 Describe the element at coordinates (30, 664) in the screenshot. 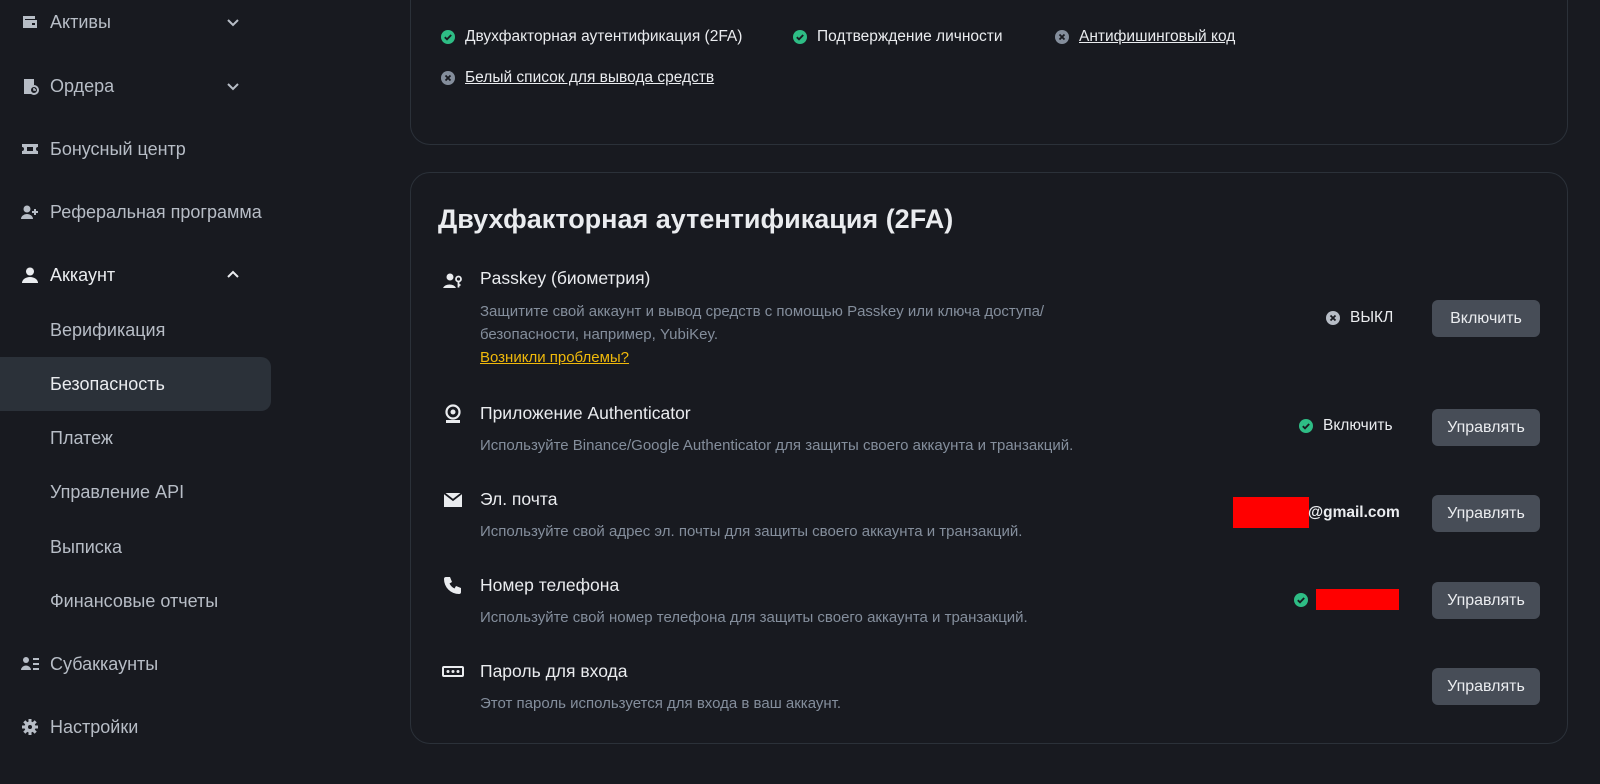

I see `subaccounts-icon` at that location.